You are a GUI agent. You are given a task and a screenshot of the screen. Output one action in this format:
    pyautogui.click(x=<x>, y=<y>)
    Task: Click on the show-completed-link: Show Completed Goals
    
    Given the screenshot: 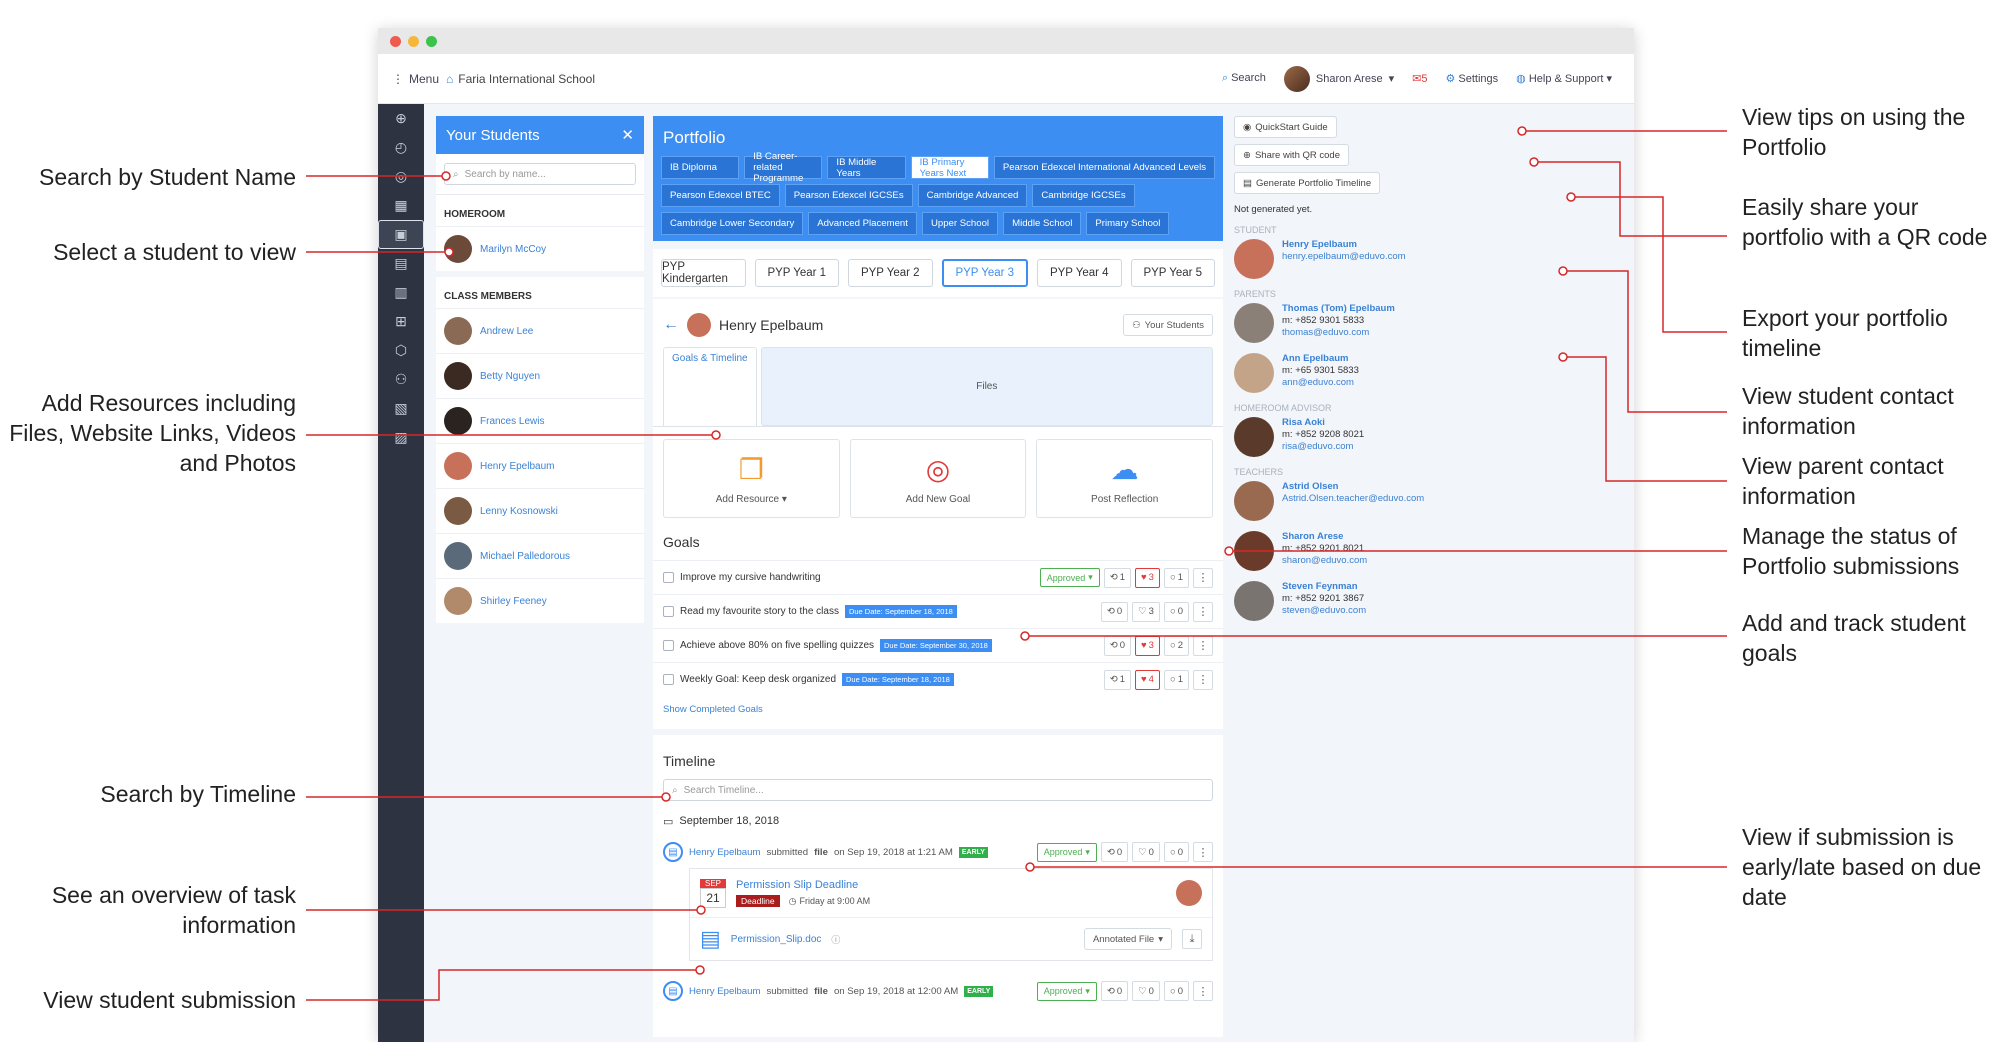 What is the action you would take?
    pyautogui.click(x=938, y=712)
    